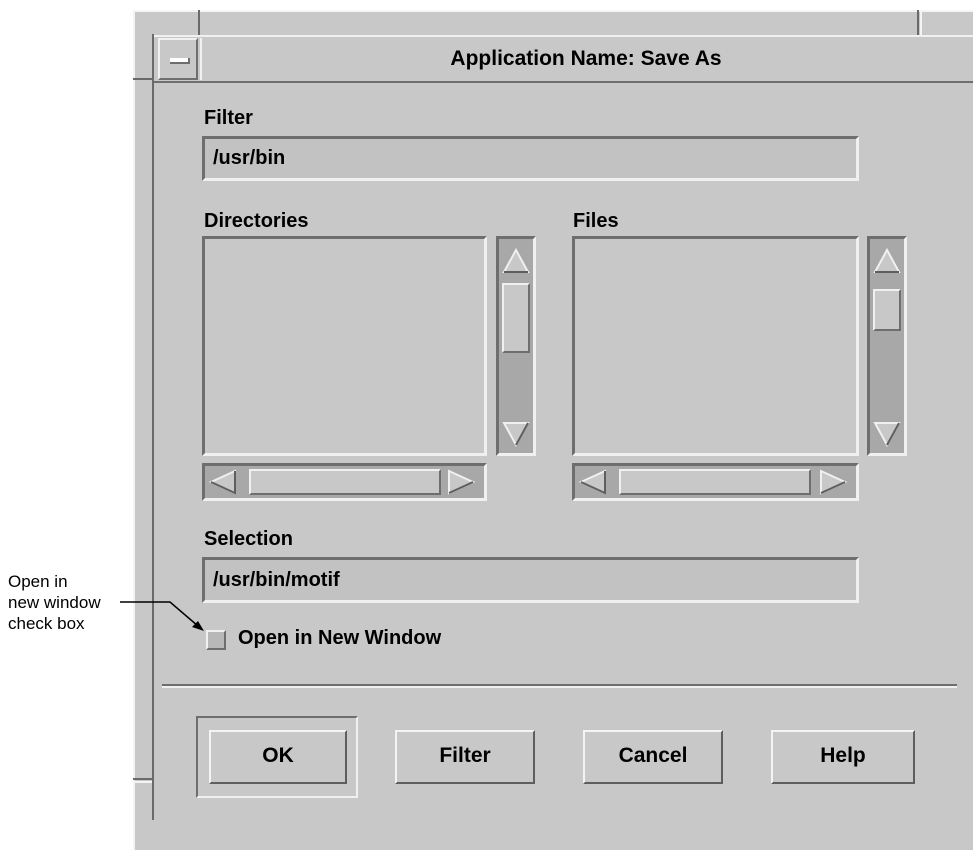 The height and width of the screenshot is (850, 973). Describe the element at coordinates (887, 346) in the screenshot. I see `files-vscrollbar` at that location.